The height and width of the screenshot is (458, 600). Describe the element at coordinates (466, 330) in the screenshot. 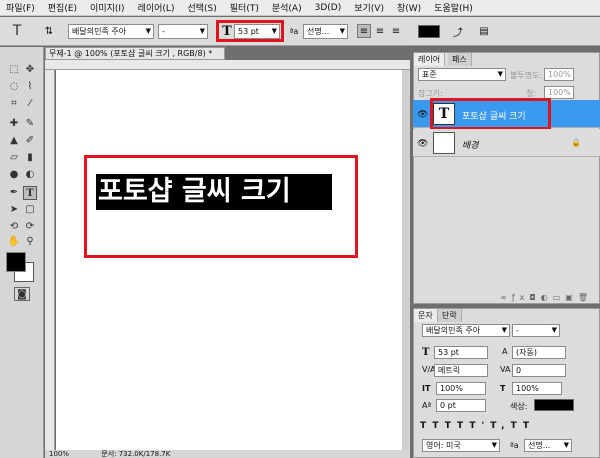

I see `char-font-family-select: 배달의민족 주아 ▼` at that location.